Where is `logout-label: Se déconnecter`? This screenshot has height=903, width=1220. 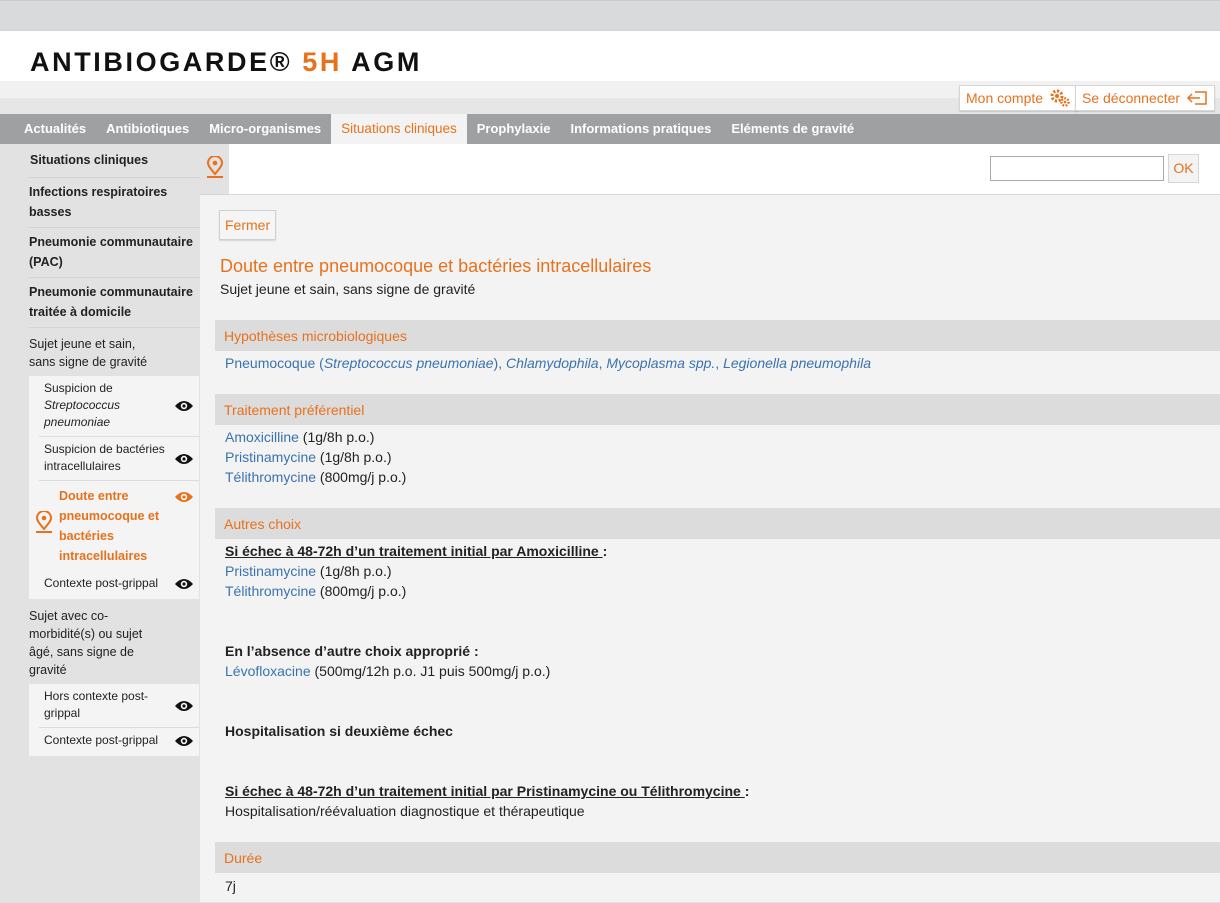
logout-label: Se déconnecter is located at coordinates (1131, 98).